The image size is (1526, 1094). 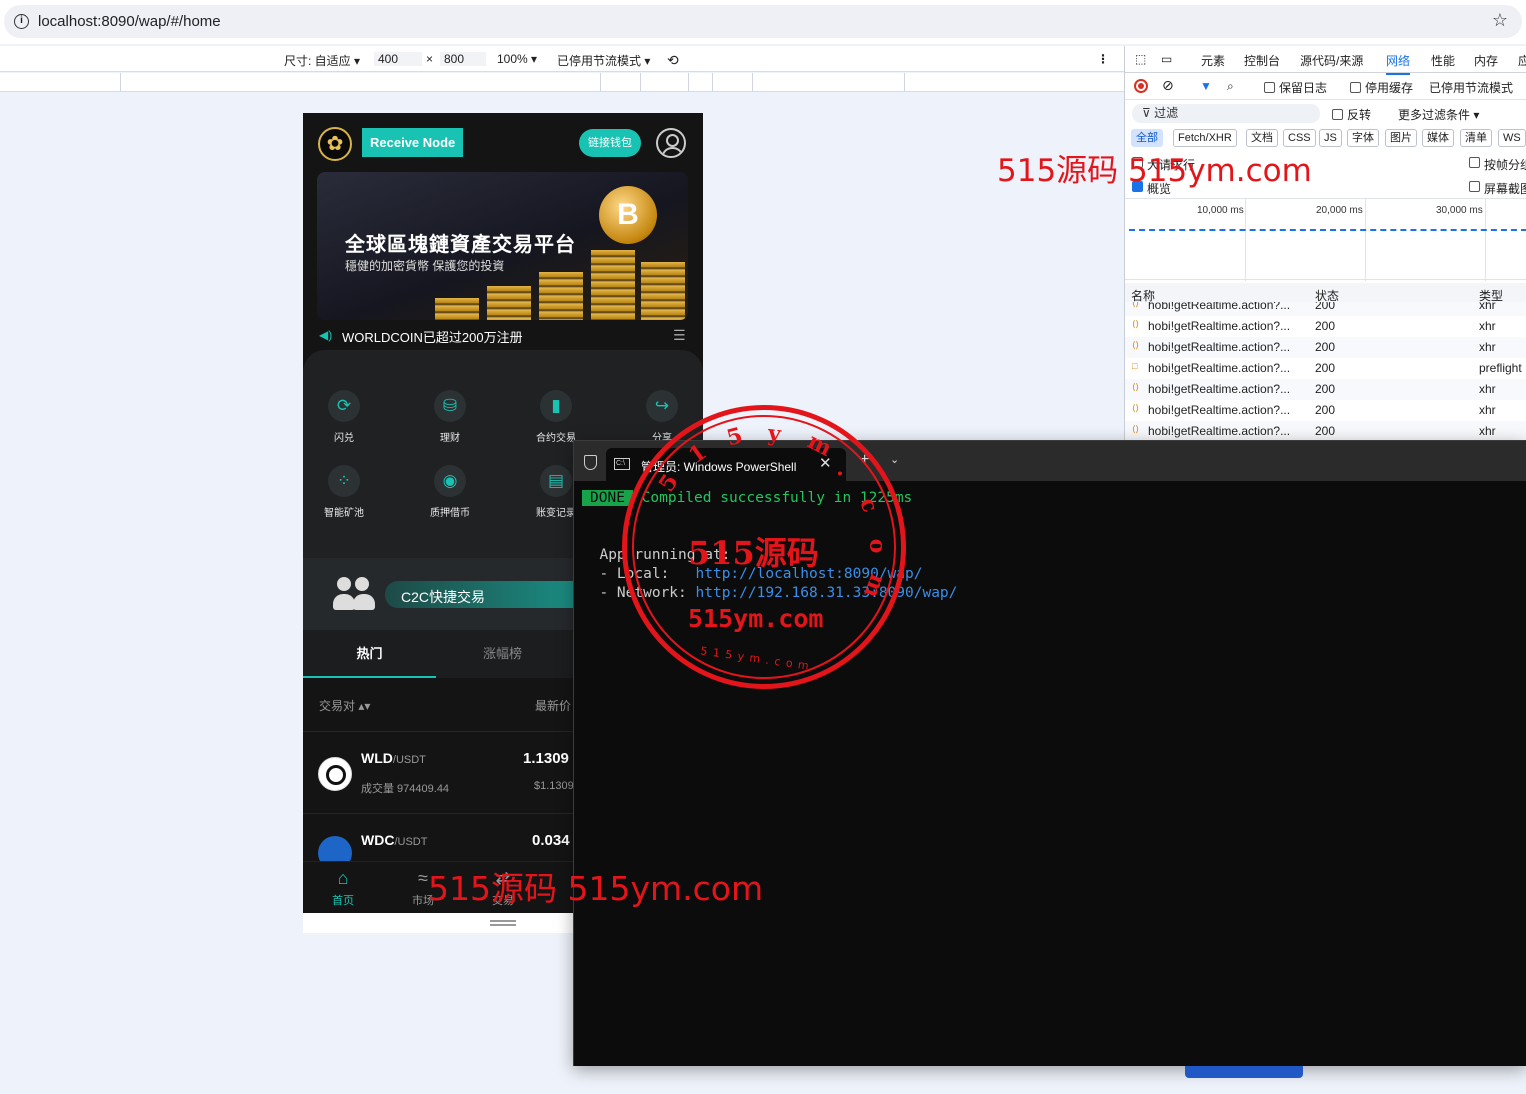 I want to click on watermark-top: 515源码 515ym.com, so click(x=1154, y=171).